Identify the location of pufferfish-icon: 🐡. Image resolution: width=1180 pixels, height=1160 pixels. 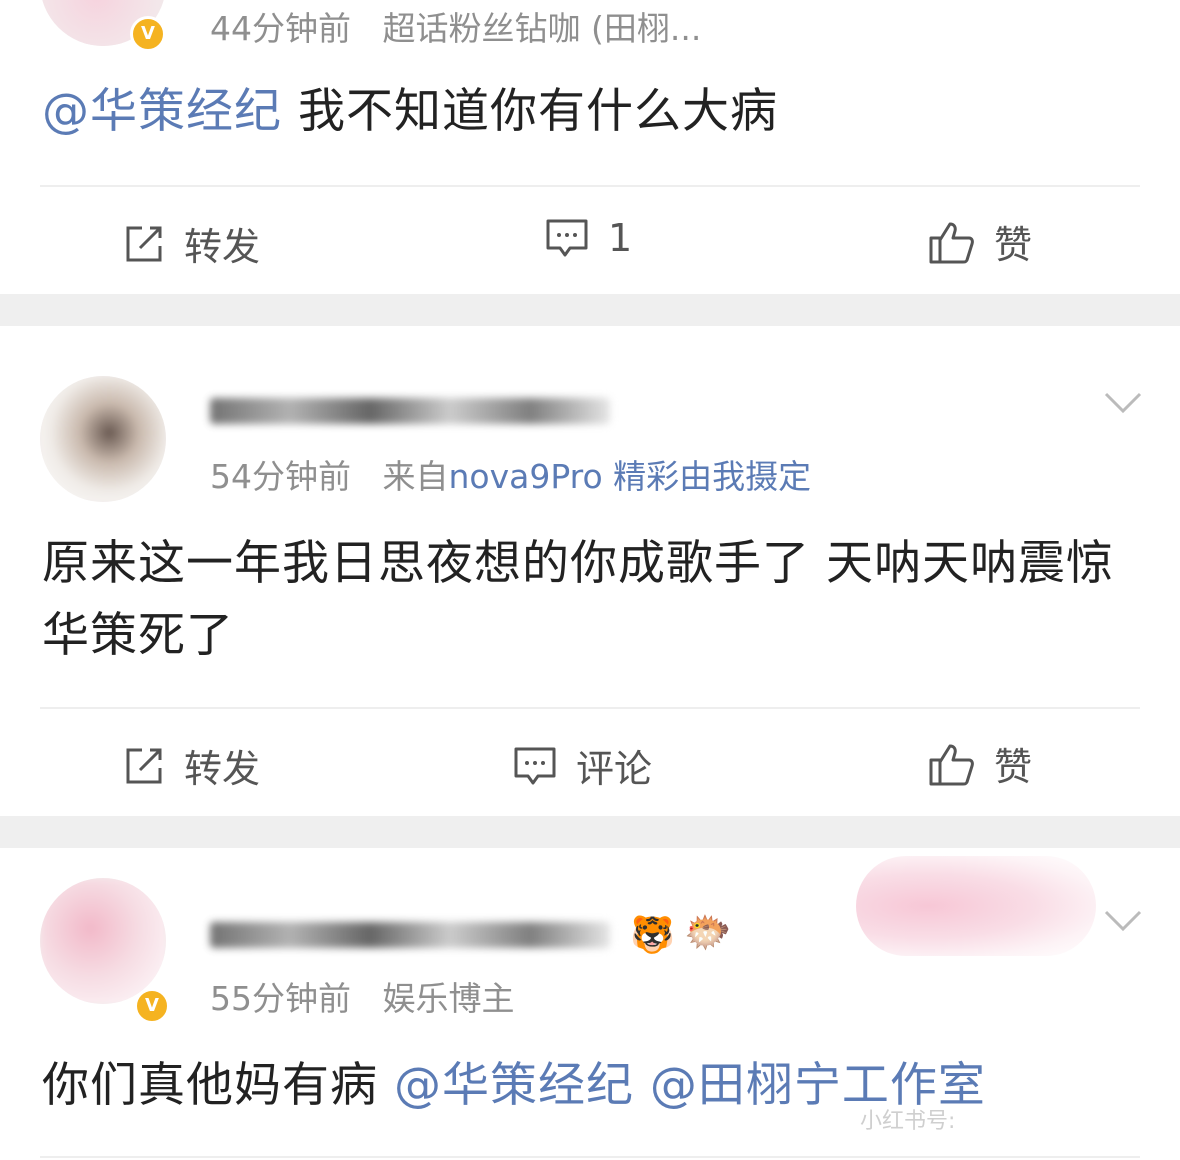
(708, 932).